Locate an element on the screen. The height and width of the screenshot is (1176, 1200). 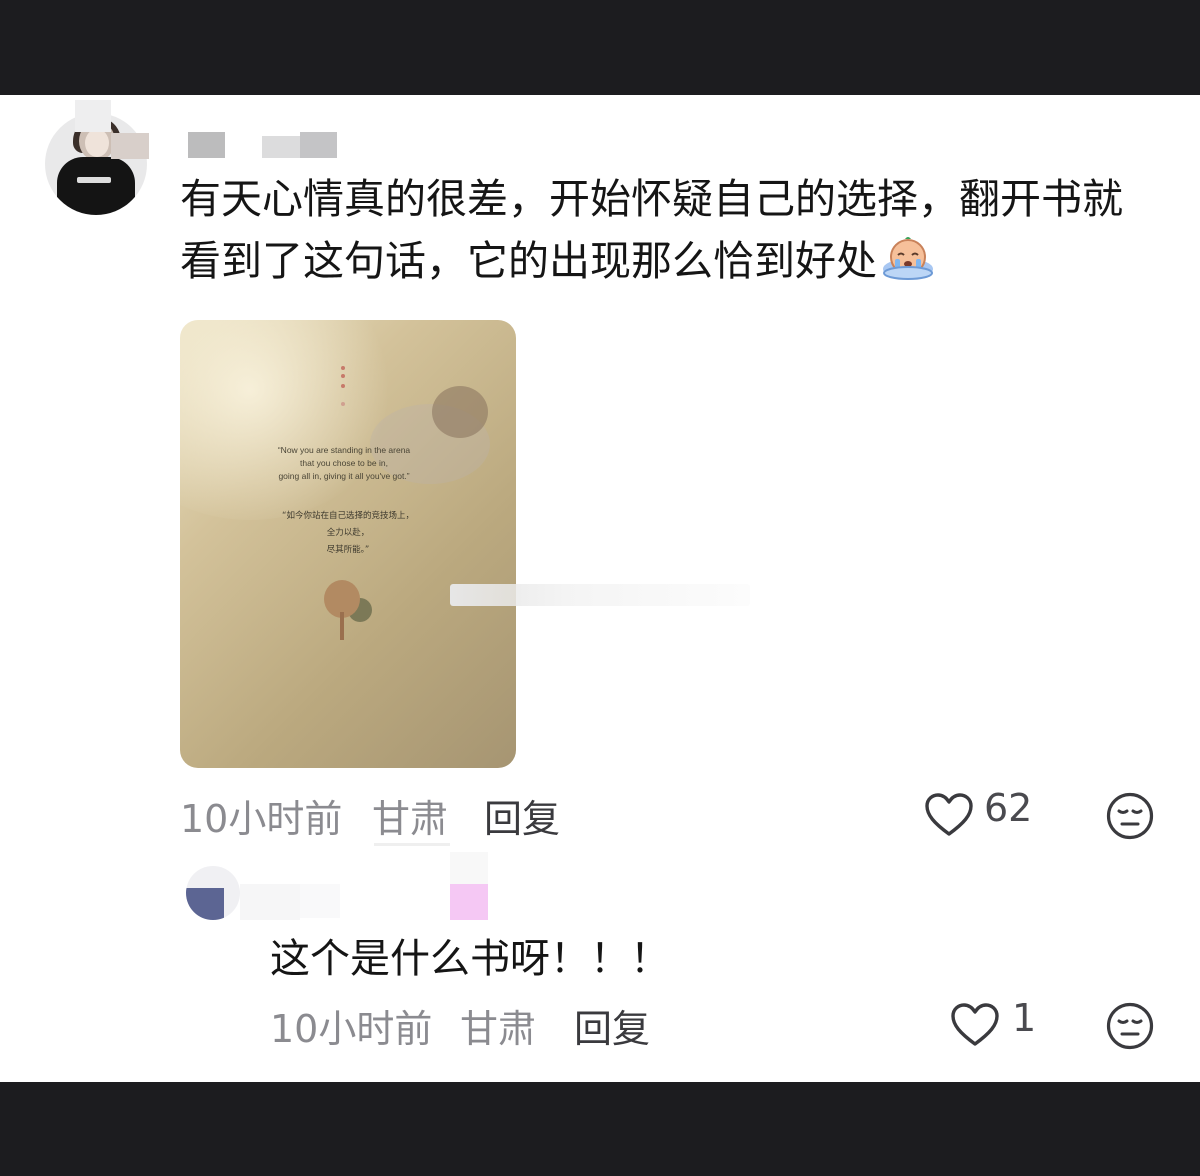
quote-zh-line3: 尽其所能。” is located at coordinates (348, 549).